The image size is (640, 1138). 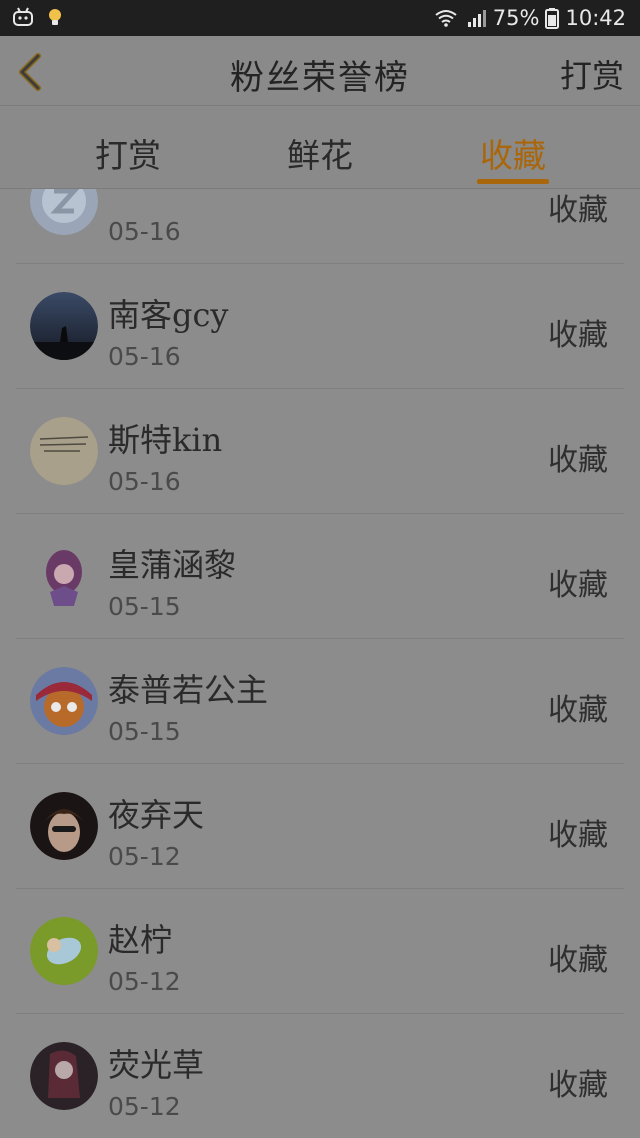 I want to click on list-item: 泰普若公主 05-15 收藏, so click(x=320, y=701).